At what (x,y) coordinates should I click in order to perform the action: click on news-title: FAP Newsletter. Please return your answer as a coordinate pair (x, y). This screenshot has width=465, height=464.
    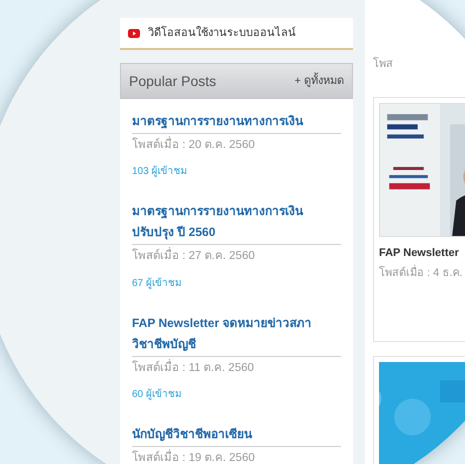
    Looking at the image, I should click on (422, 252).